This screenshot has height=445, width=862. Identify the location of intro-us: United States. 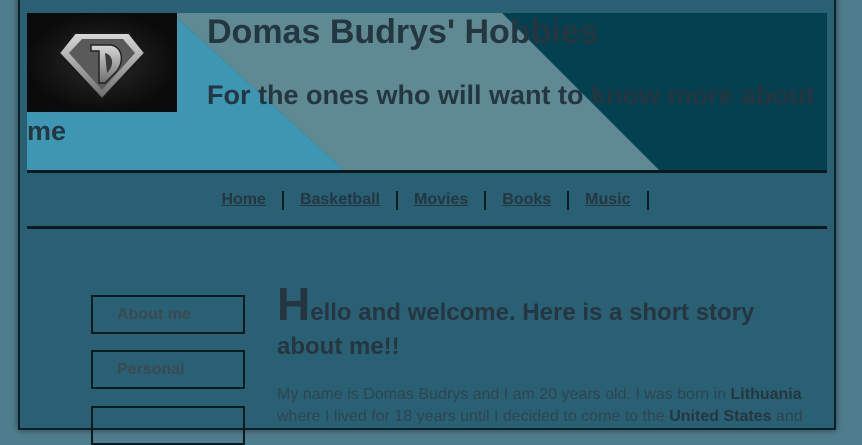
(720, 416).